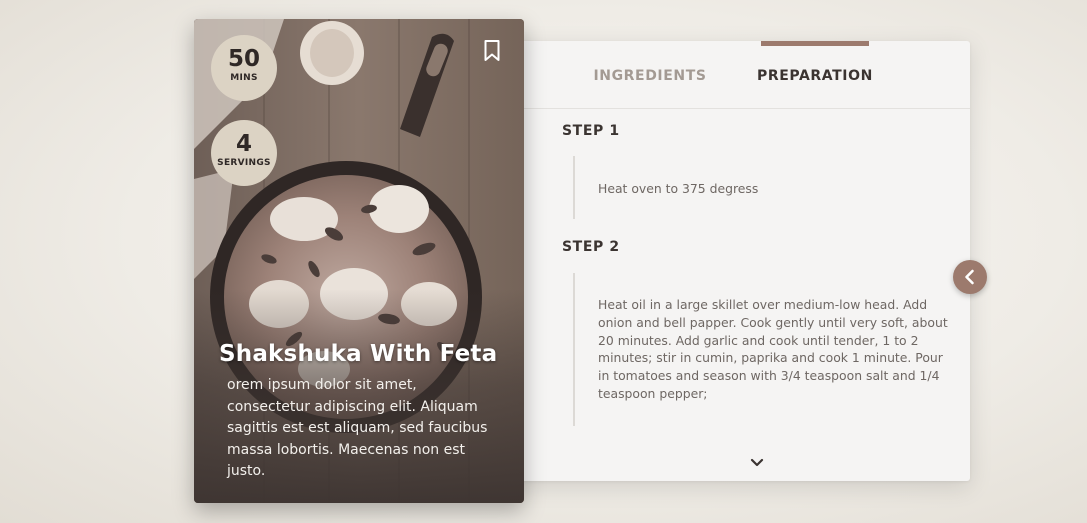  What do you see at coordinates (574, 349) in the screenshot?
I see `step-2-divider` at bounding box center [574, 349].